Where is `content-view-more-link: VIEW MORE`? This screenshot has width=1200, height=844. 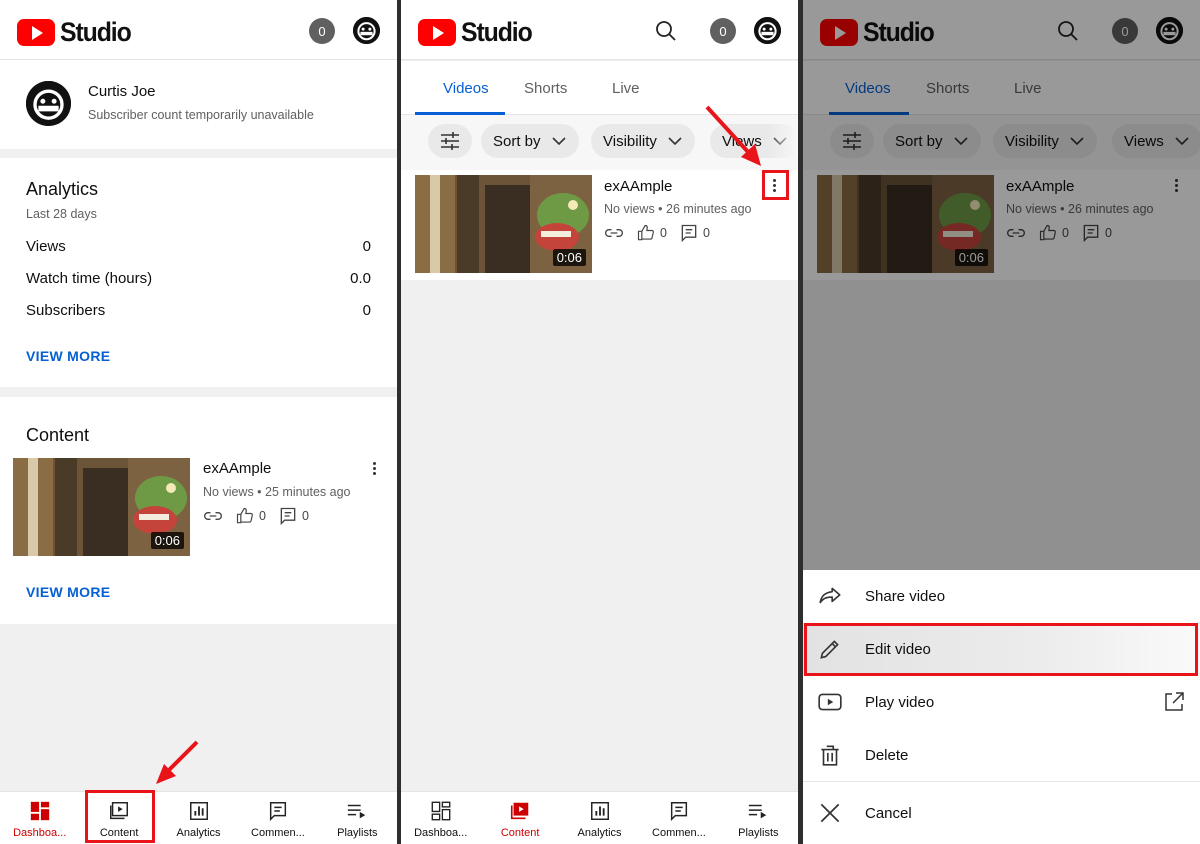
content-view-more-link: VIEW MORE is located at coordinates (68, 592).